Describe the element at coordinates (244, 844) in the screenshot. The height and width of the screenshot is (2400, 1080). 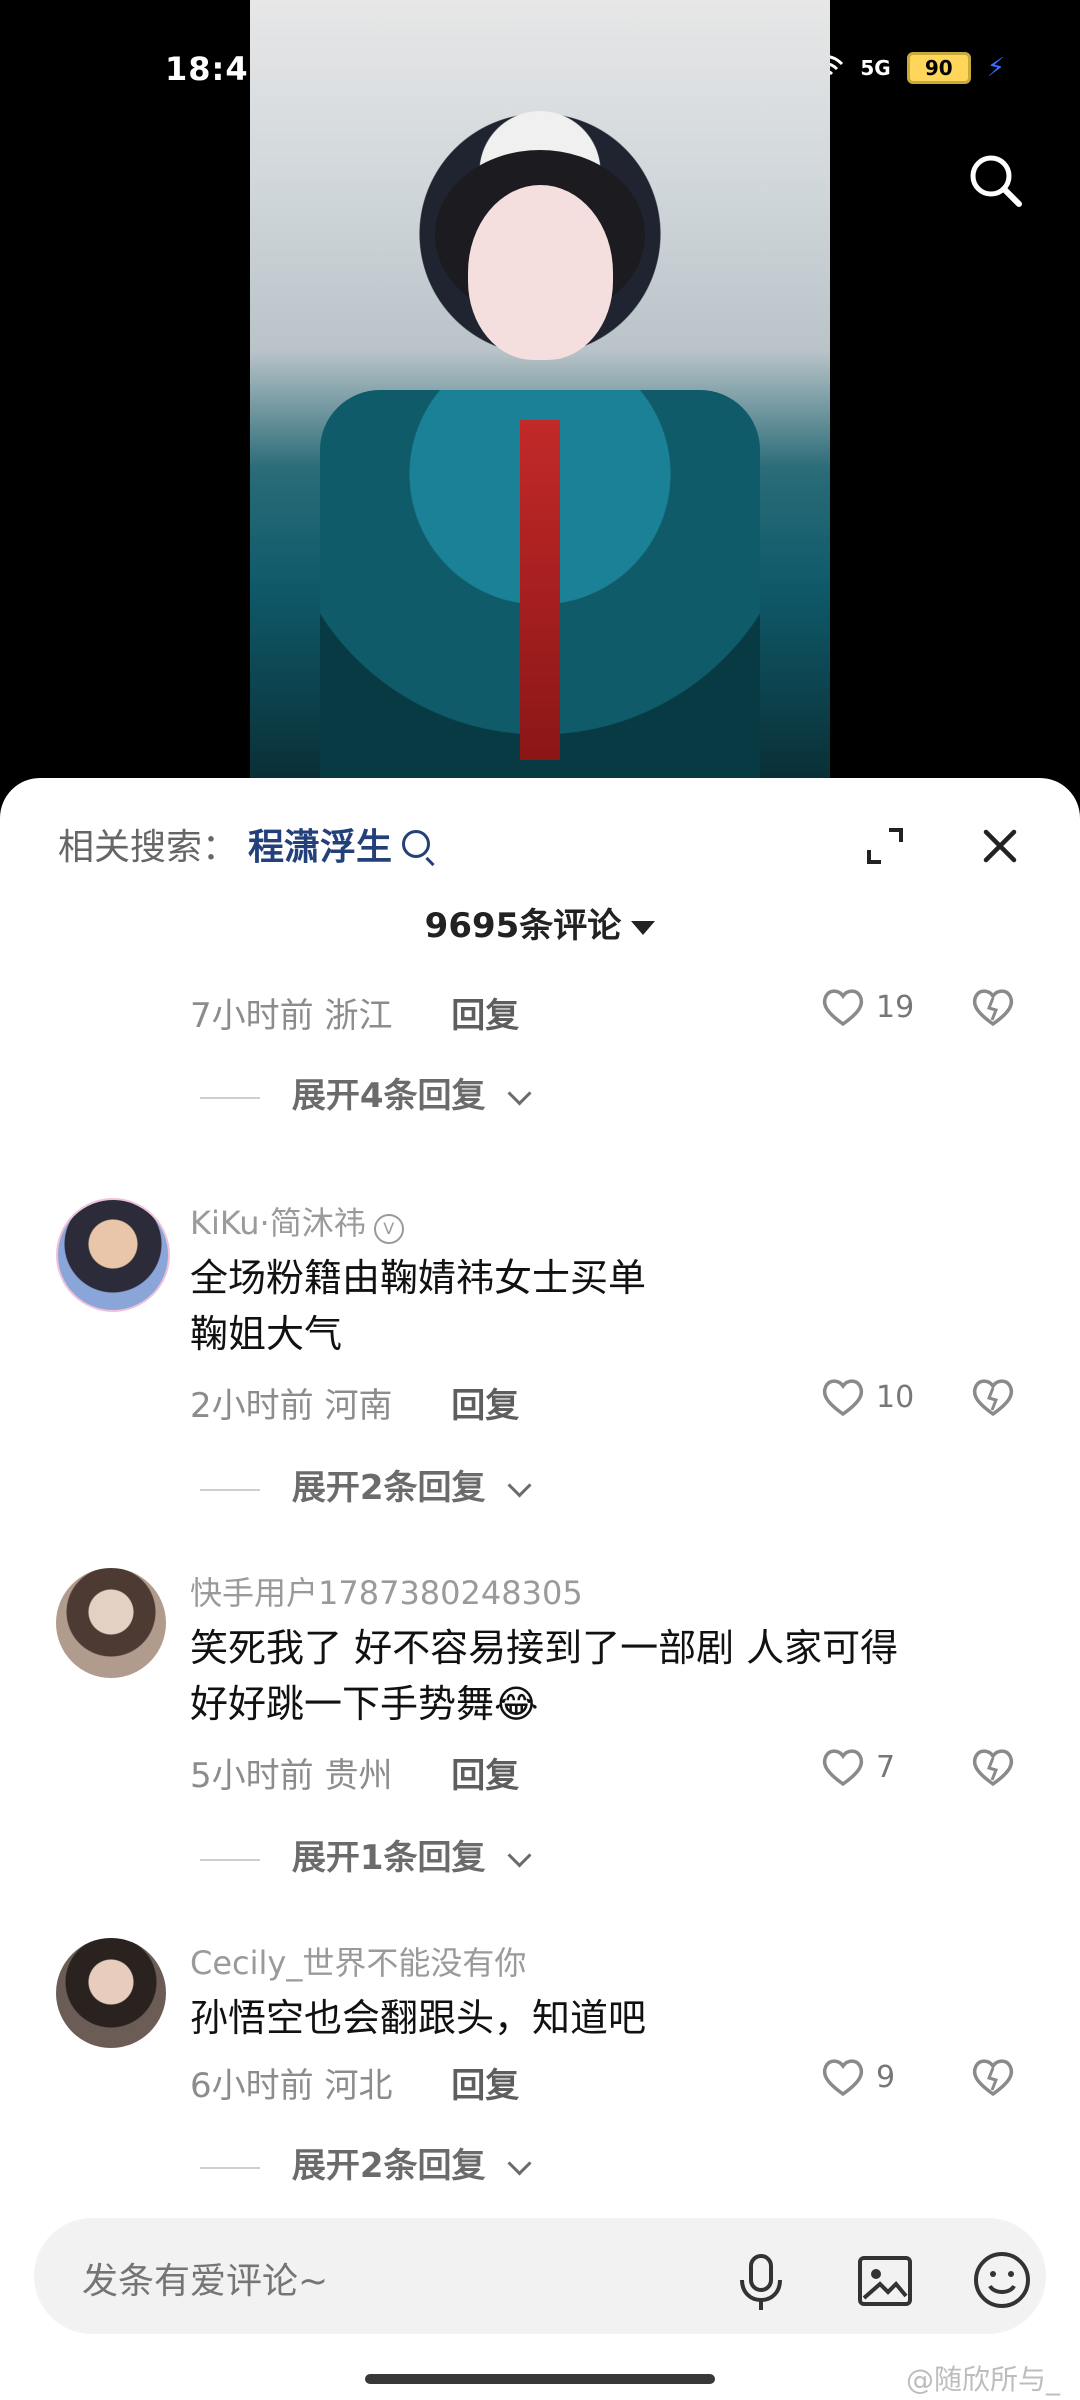
I see `related-search: 相关搜索： 程潇浮生` at that location.